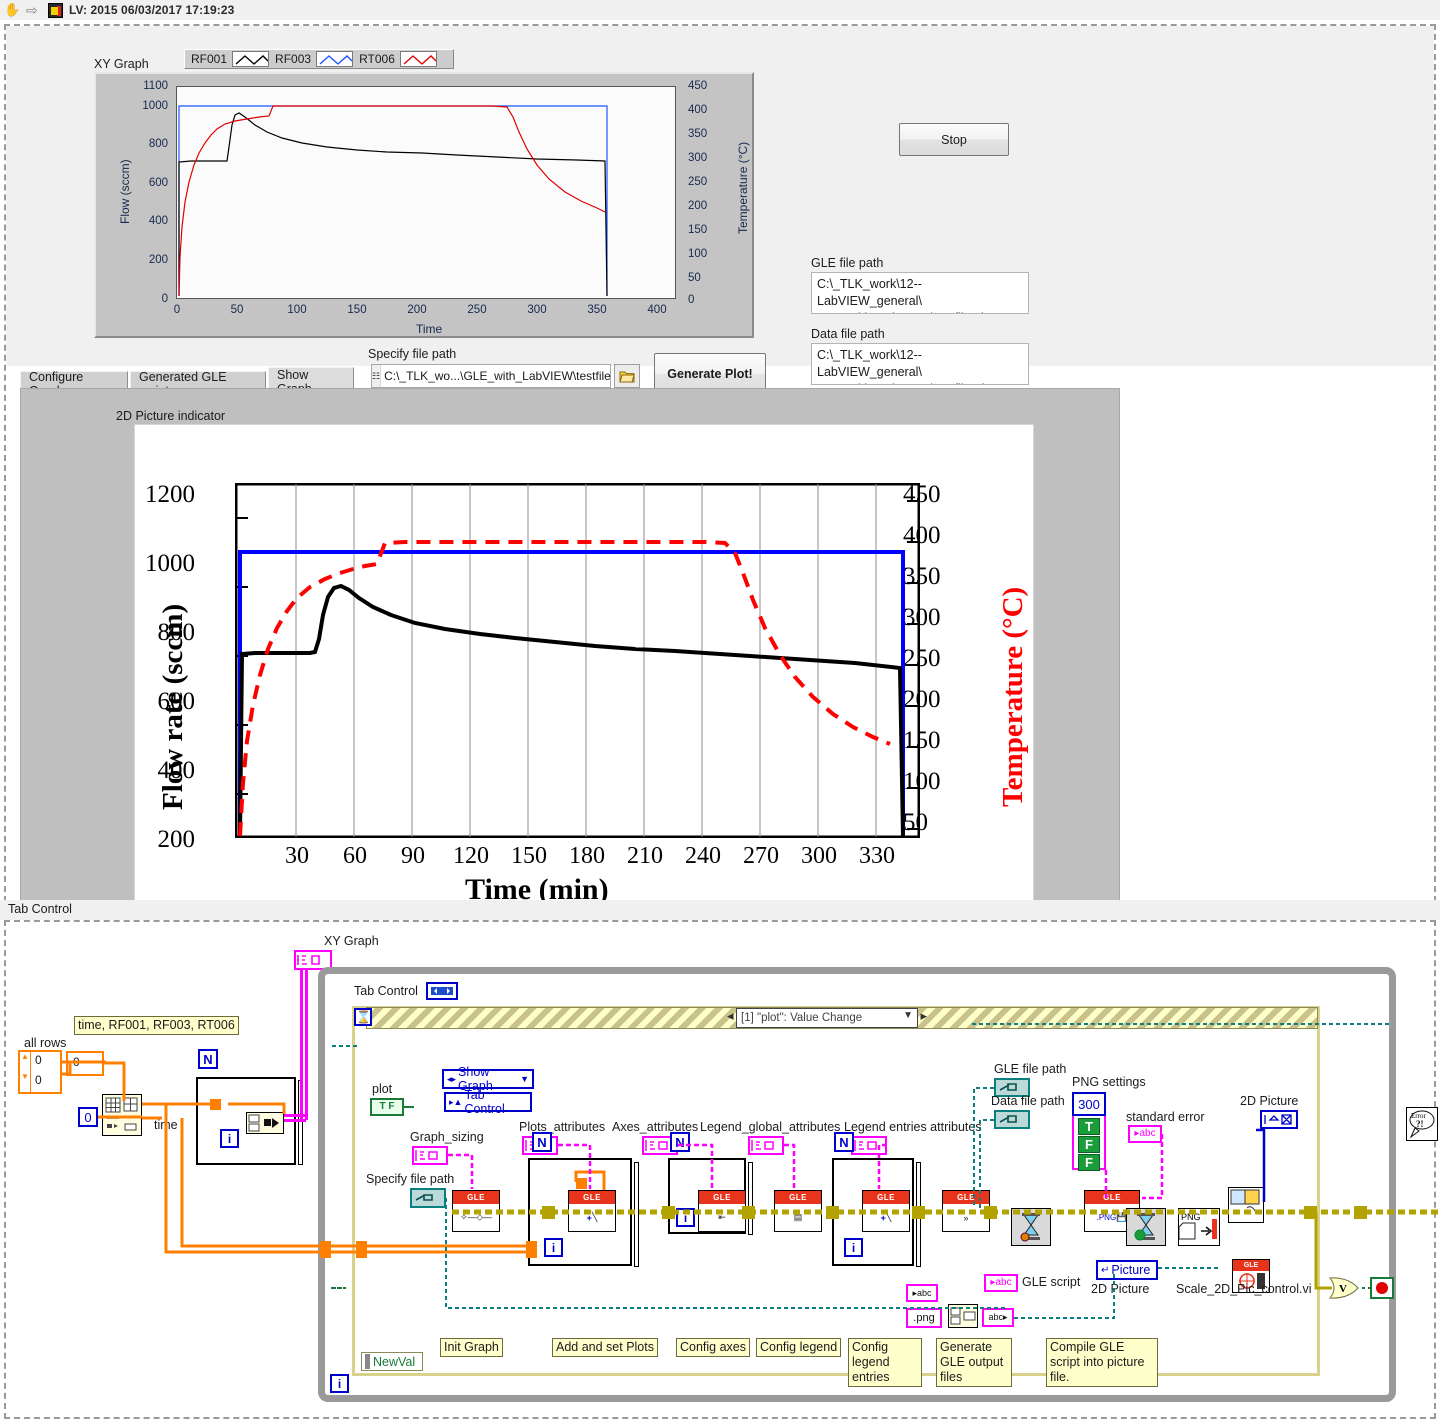 This screenshot has height=1423, width=1440. I want to click on legend-global-attributes-terminal, so click(766, 1145).